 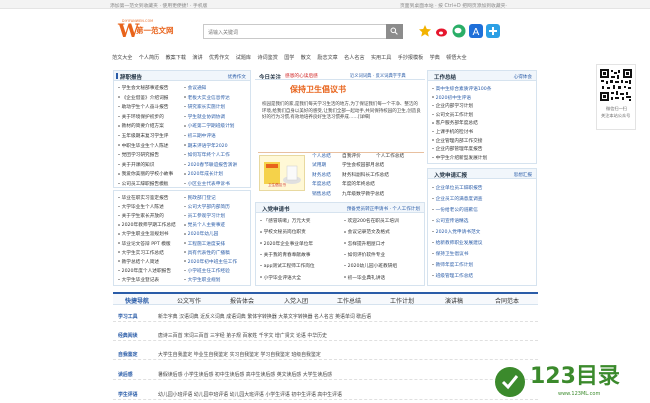 What do you see at coordinates (457, 199) in the screenshot?
I see `list-item: 企业员工的满意度调查` at bounding box center [457, 199].